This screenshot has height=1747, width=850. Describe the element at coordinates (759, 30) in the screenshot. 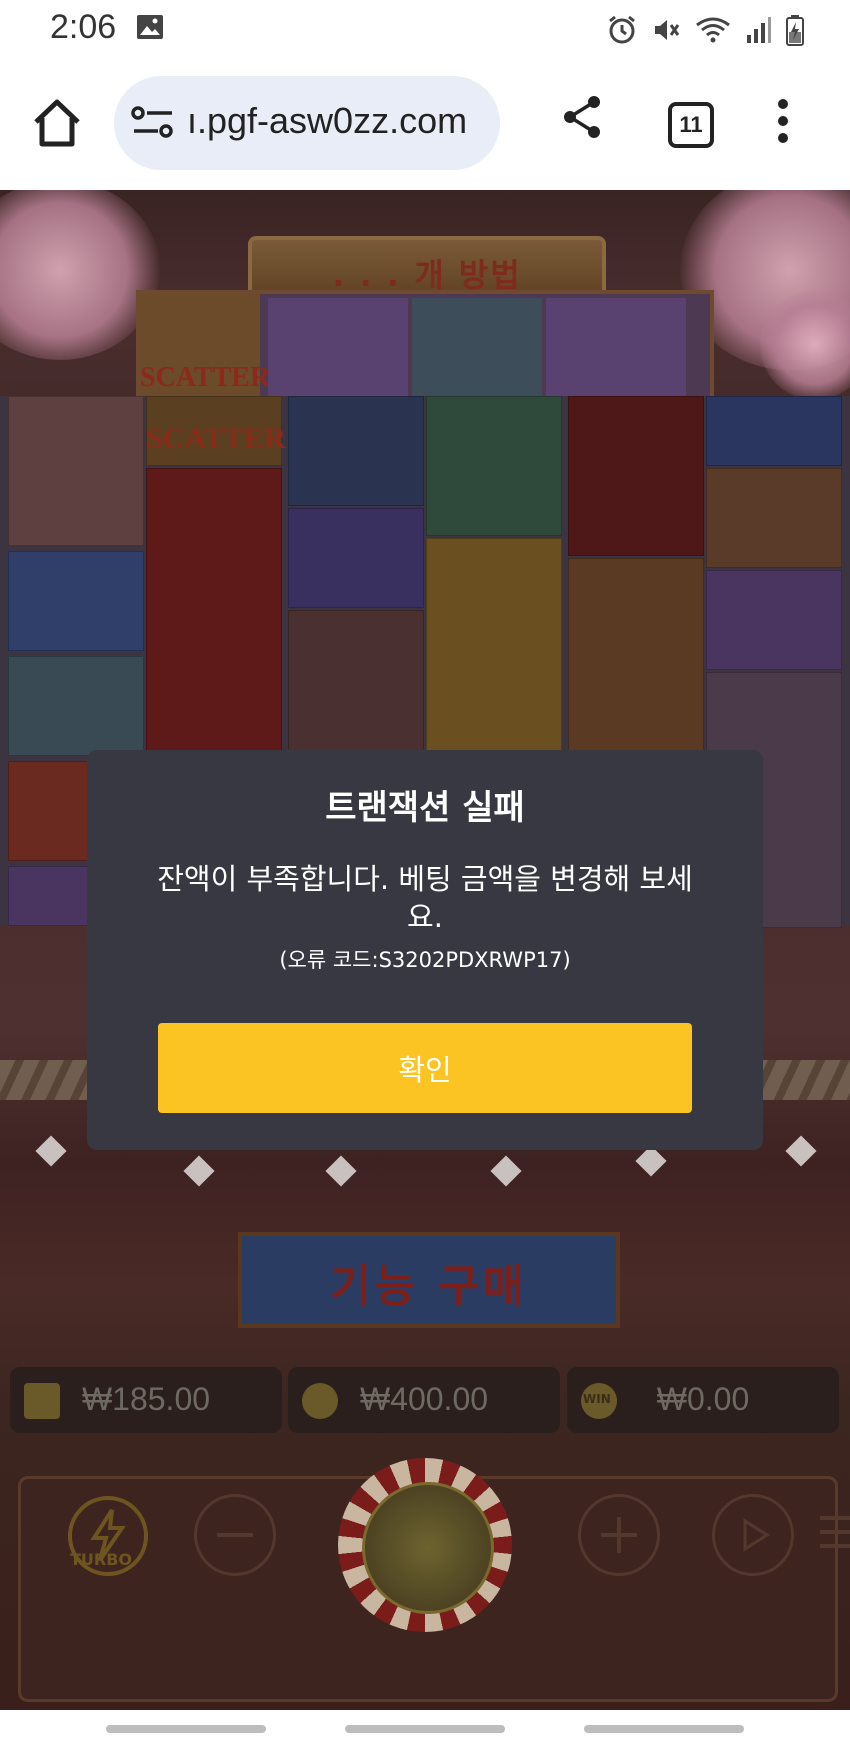

I see `signal-icon` at that location.